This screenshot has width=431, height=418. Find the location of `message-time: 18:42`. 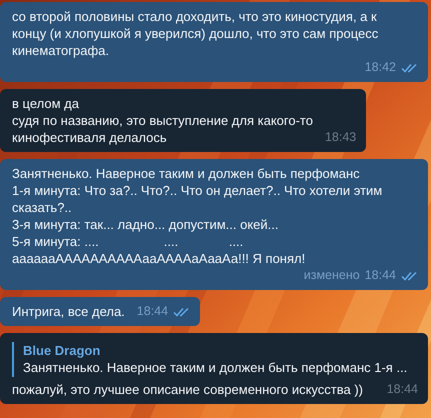

message-time: 18:42 is located at coordinates (380, 67).